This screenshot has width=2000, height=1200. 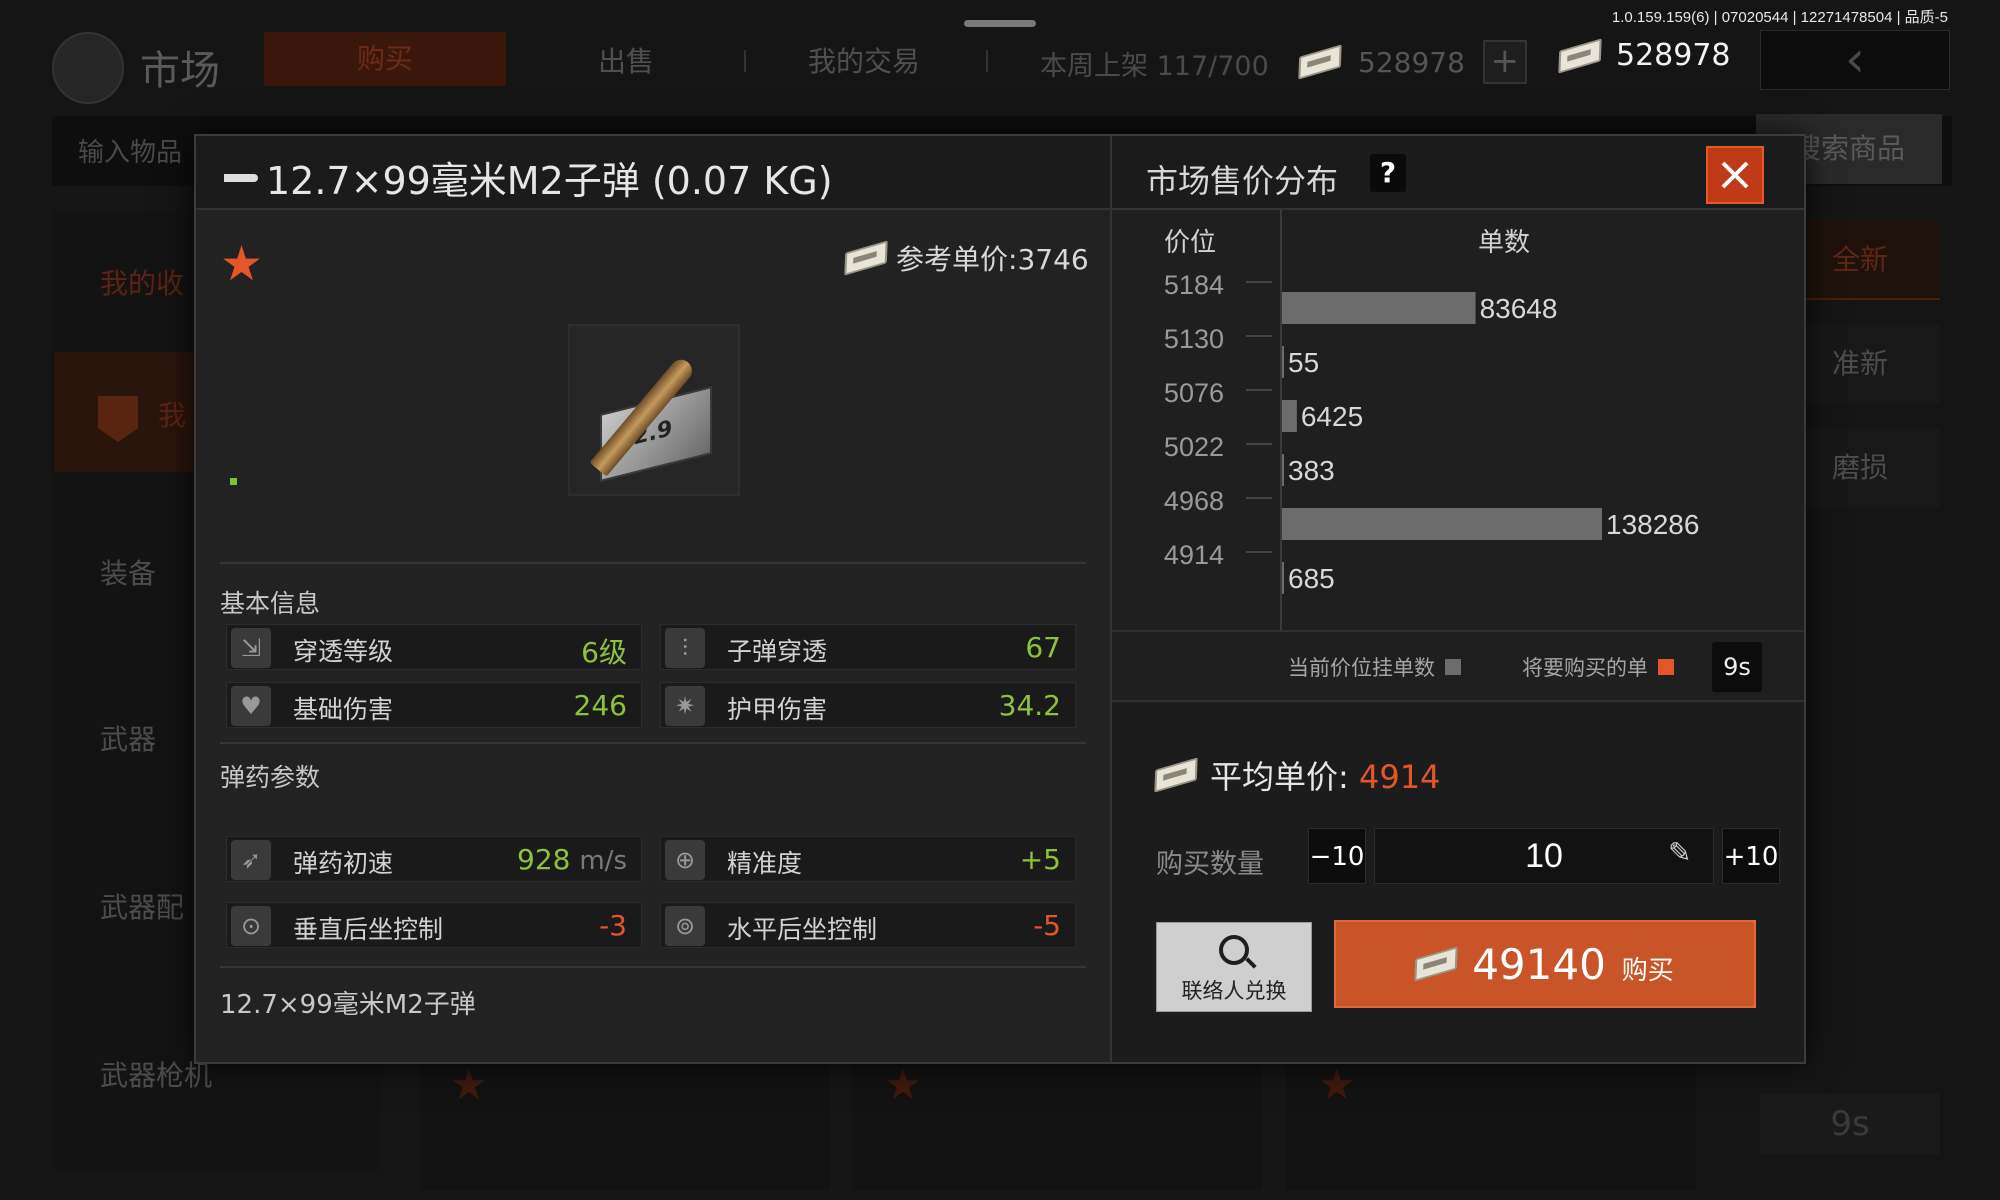 What do you see at coordinates (1154, 63) in the screenshot?
I see `weekly-listing: 本周上架 117/700` at bounding box center [1154, 63].